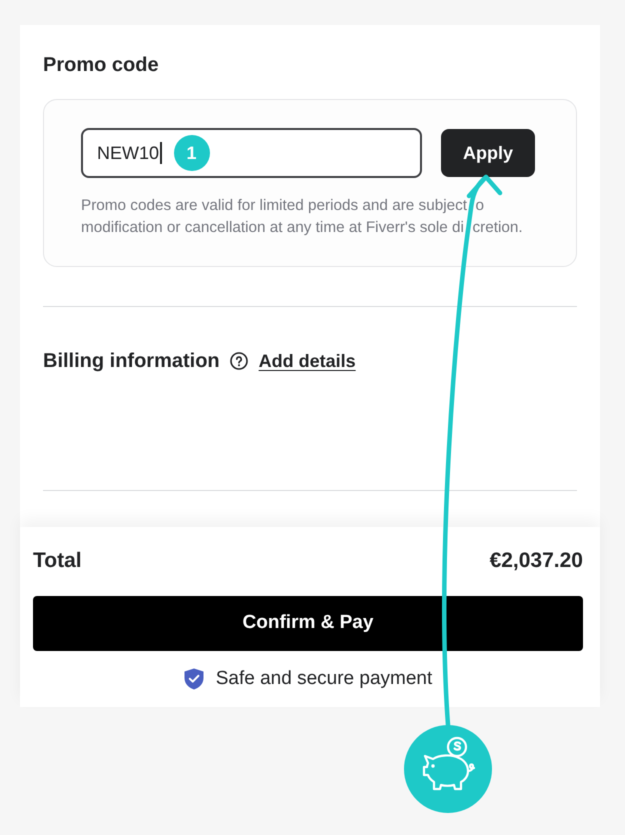 The height and width of the screenshot is (835, 625). What do you see at coordinates (488, 153) in the screenshot?
I see `apply-button: Apply` at bounding box center [488, 153].